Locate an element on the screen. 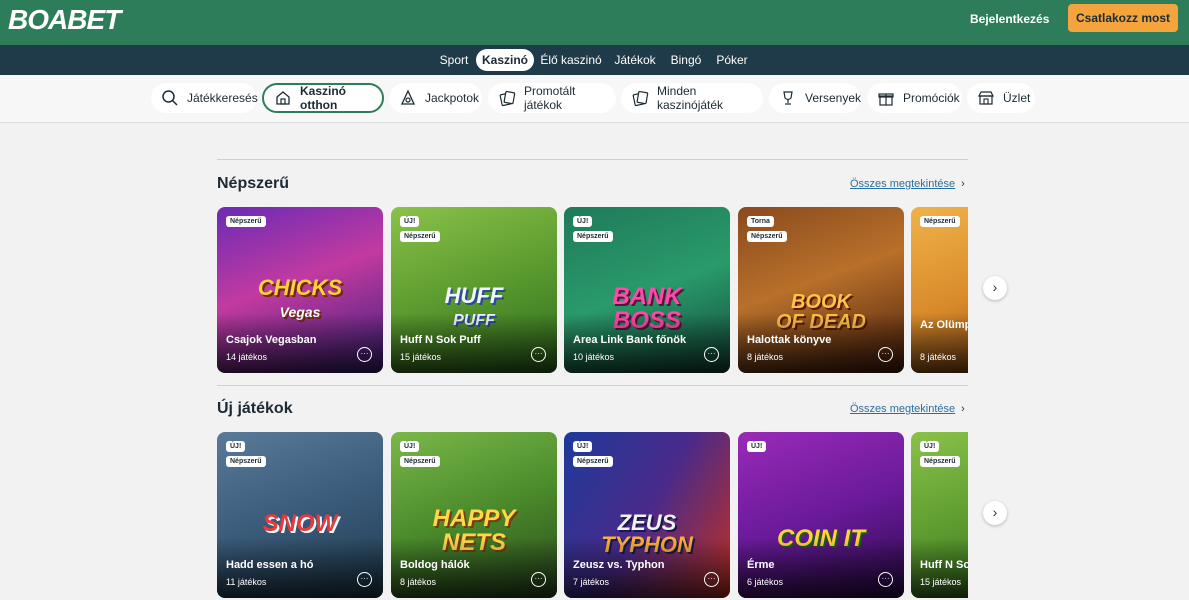  category-label: Üzlet is located at coordinates (1017, 98).